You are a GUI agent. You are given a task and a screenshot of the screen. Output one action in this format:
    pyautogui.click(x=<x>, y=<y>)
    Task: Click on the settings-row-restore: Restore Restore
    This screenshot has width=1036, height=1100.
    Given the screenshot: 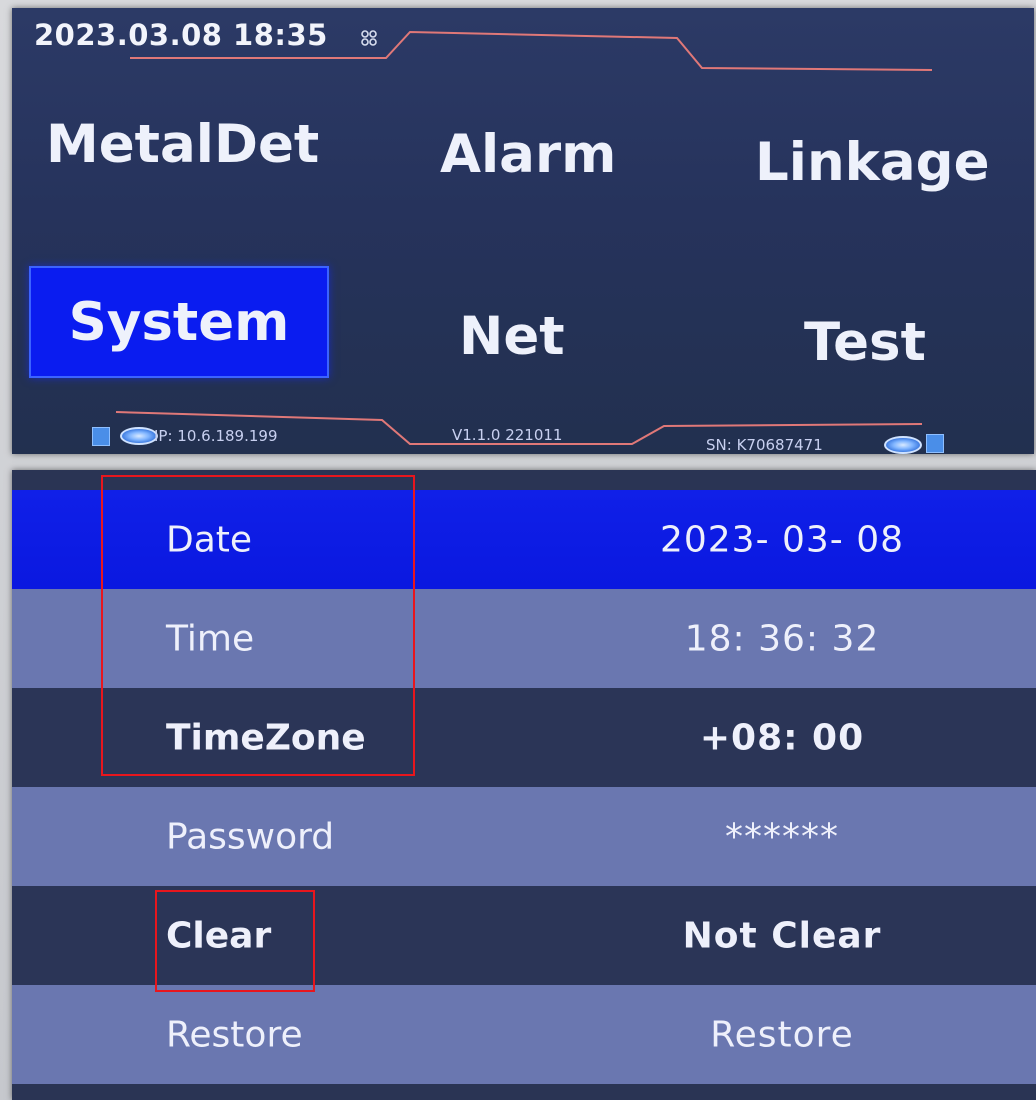 What is the action you would take?
    pyautogui.click(x=524, y=1034)
    